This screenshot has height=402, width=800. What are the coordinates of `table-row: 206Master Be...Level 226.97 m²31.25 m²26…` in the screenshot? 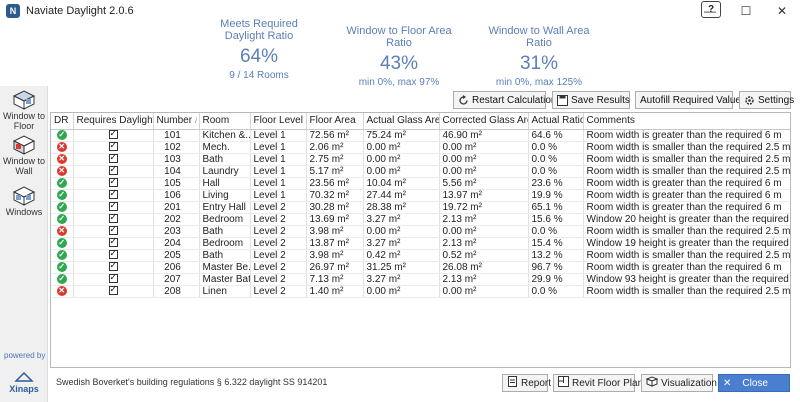 It's located at (420, 267).